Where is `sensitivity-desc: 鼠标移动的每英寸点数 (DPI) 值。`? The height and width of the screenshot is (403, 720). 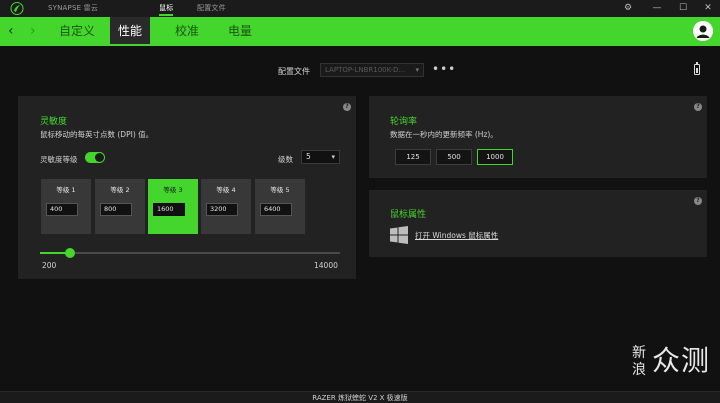
sensitivity-desc: 鼠标移动的每英寸点数 (DPI) 值。 is located at coordinates (97, 134).